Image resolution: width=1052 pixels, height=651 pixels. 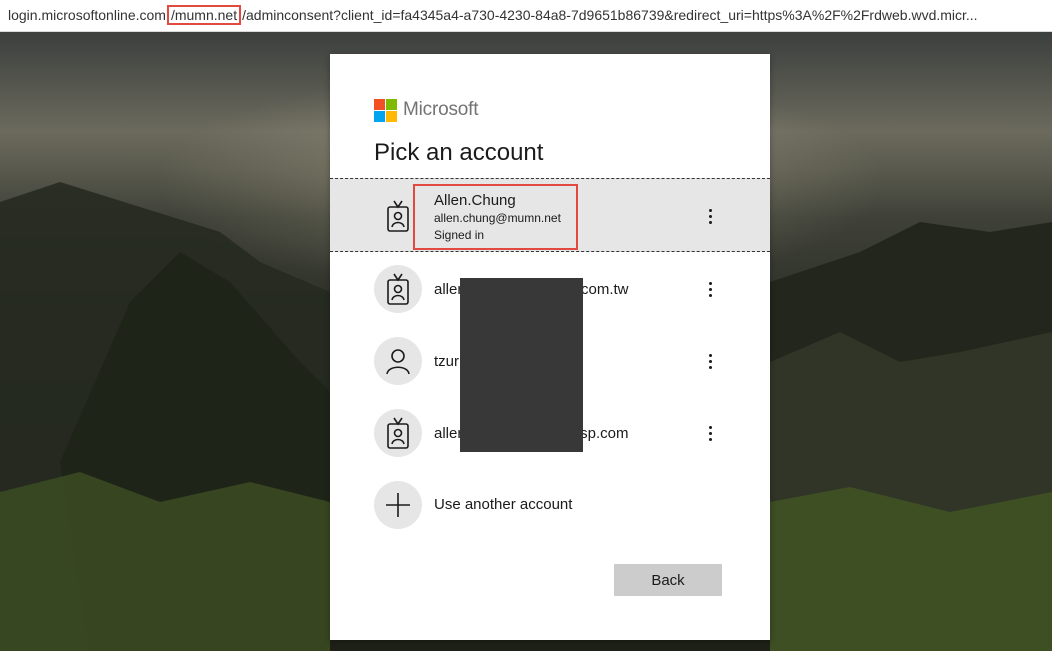 I want to click on microsoft-squares-icon, so click(x=385, y=110).